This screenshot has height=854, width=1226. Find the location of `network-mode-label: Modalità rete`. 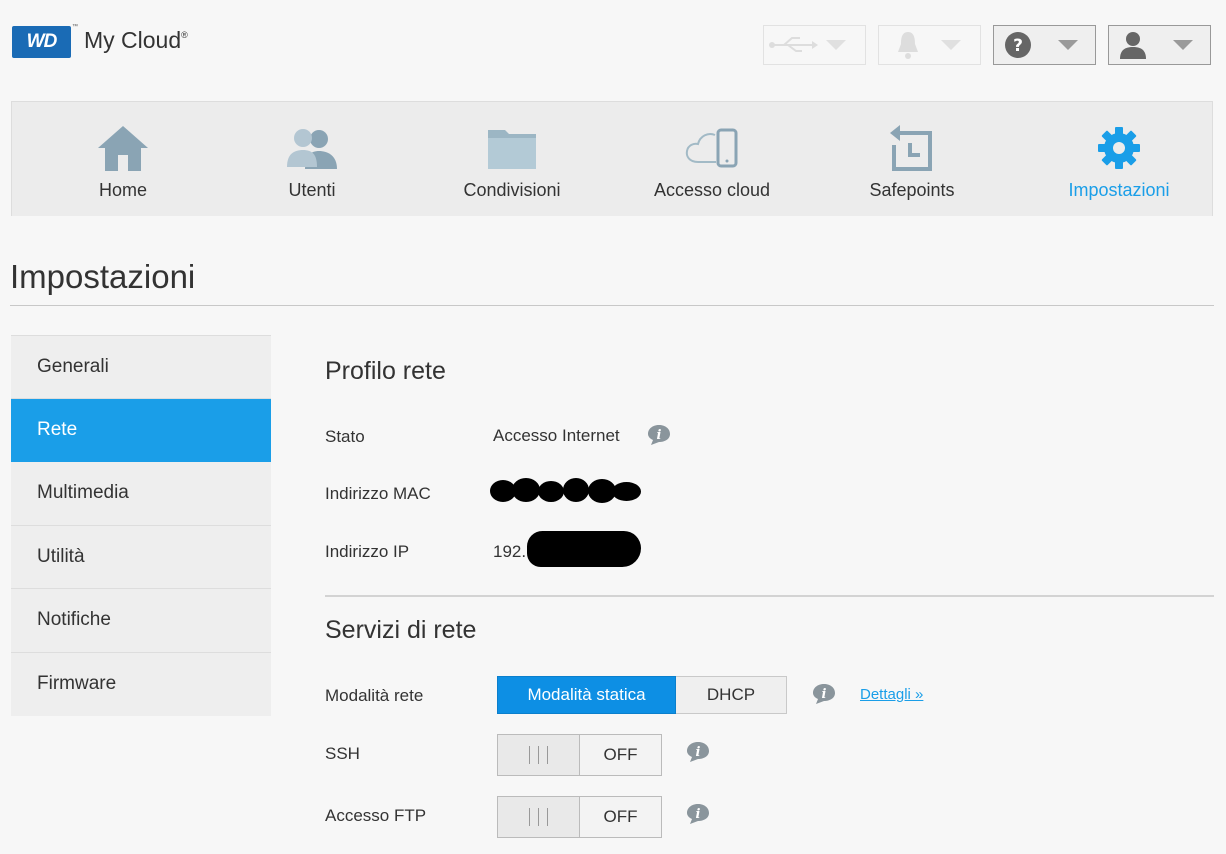

network-mode-label: Modalità rete is located at coordinates (374, 695).